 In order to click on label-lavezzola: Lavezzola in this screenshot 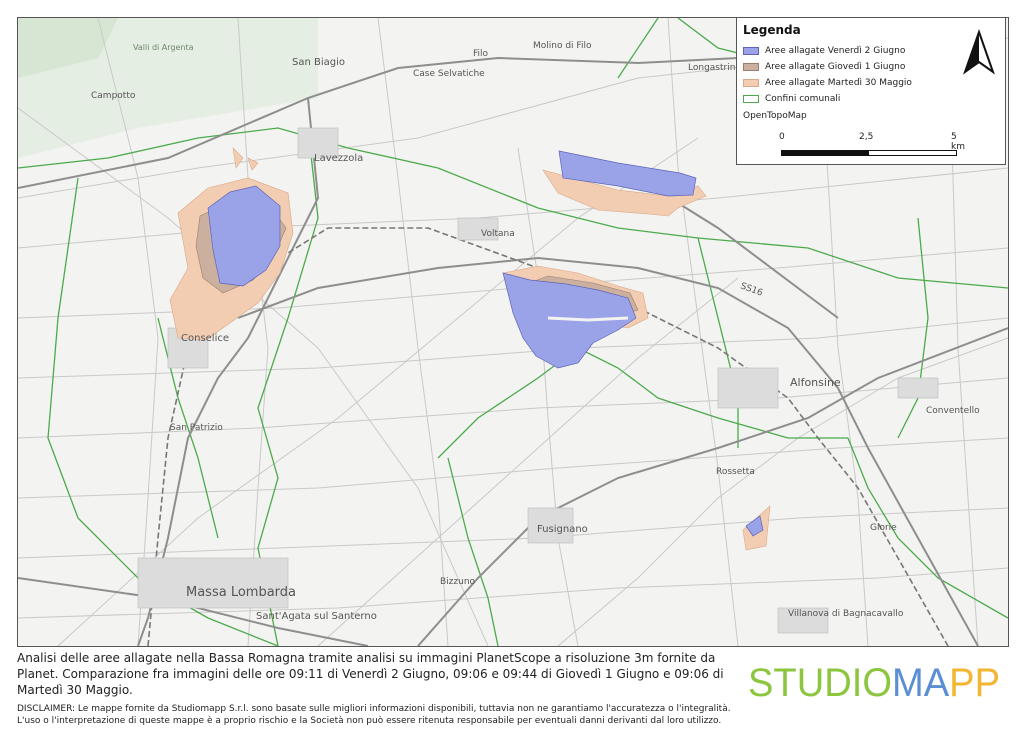, I will do `click(338, 158)`.